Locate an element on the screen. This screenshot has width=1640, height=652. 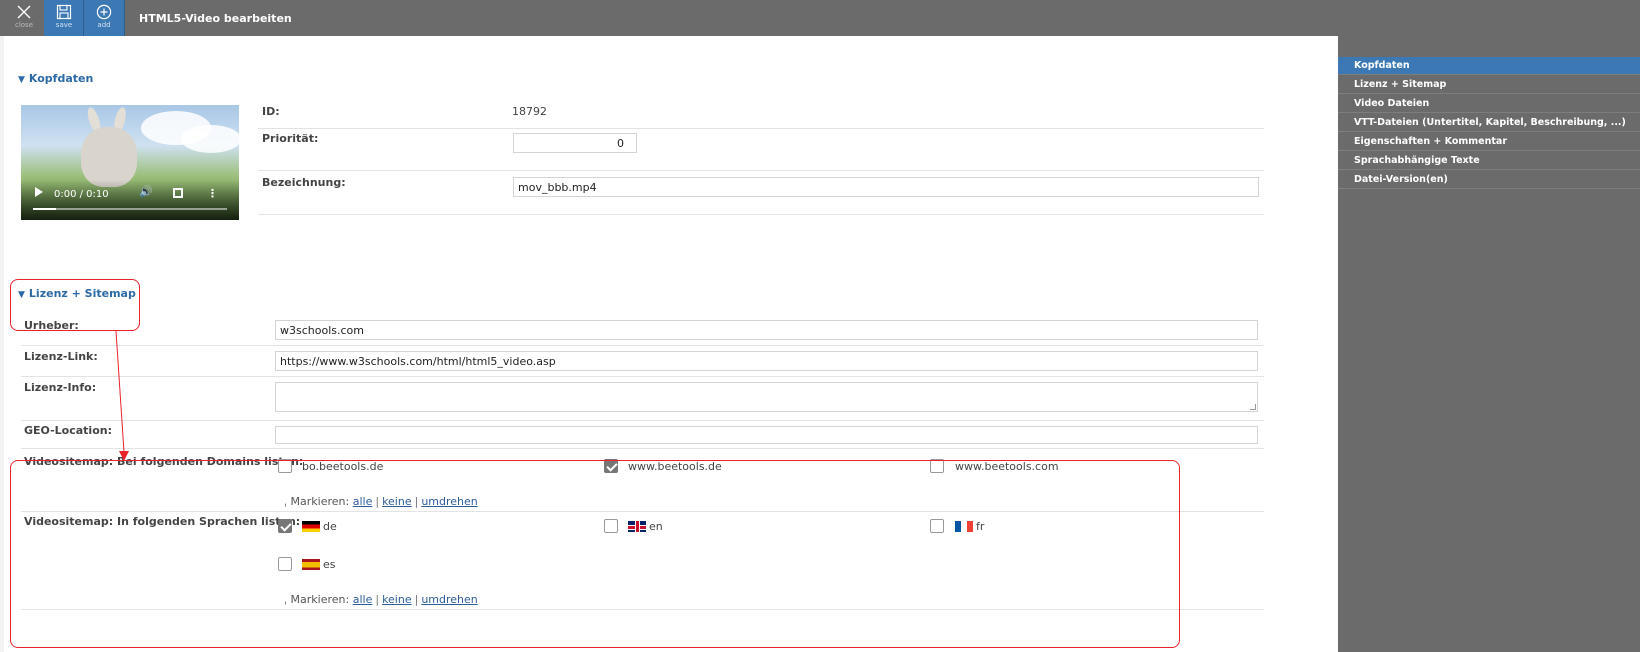
video-progress-bar is located at coordinates (130, 209).